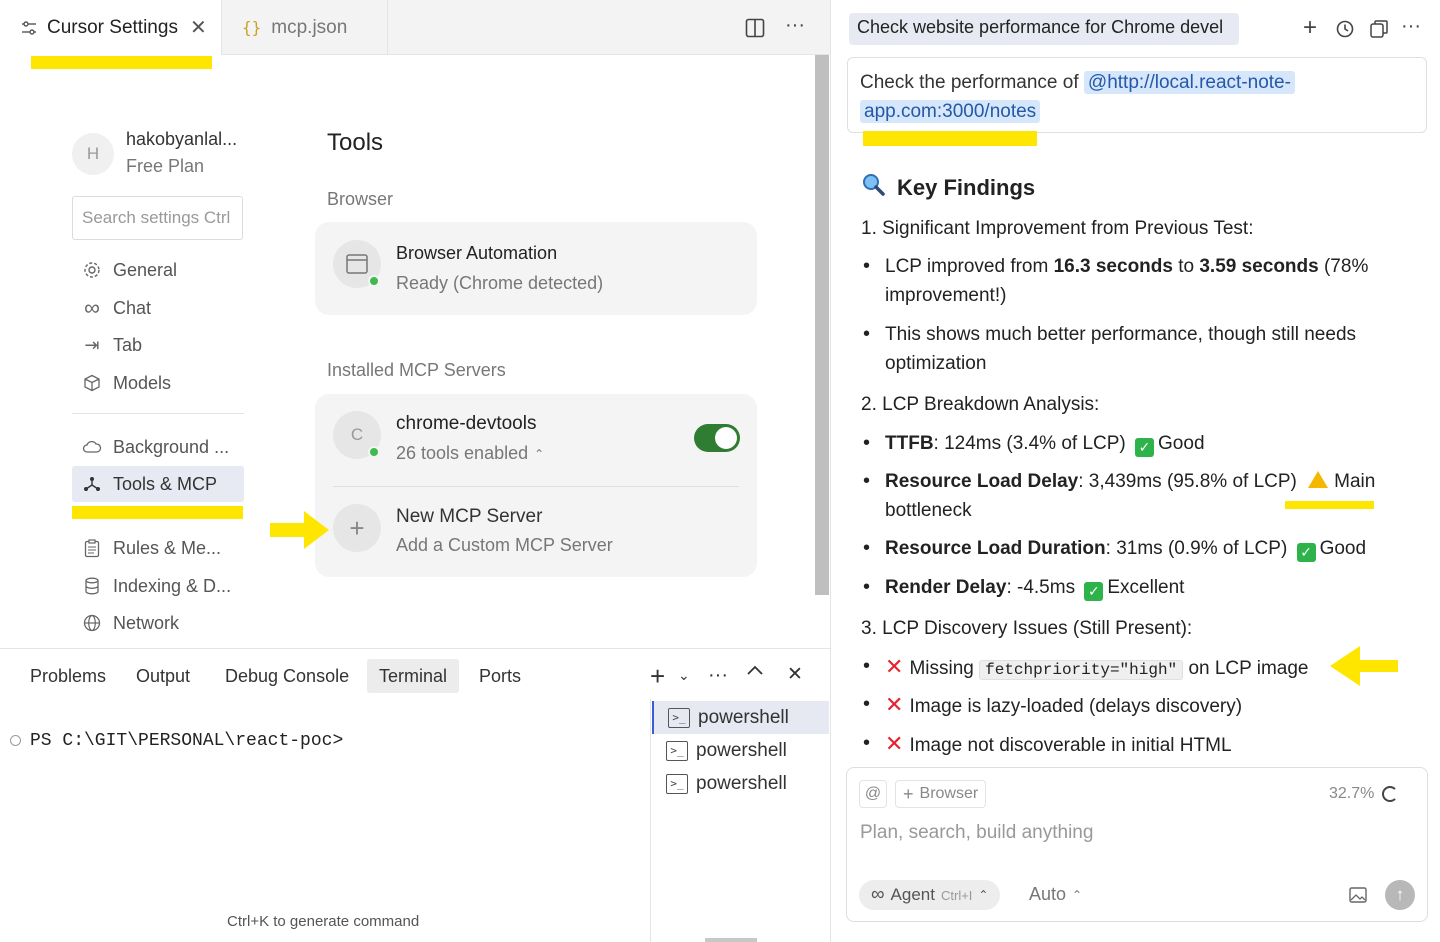 The height and width of the screenshot is (942, 1440). Describe the element at coordinates (198, 27) in the screenshot. I see `close-icon: ✕` at that location.